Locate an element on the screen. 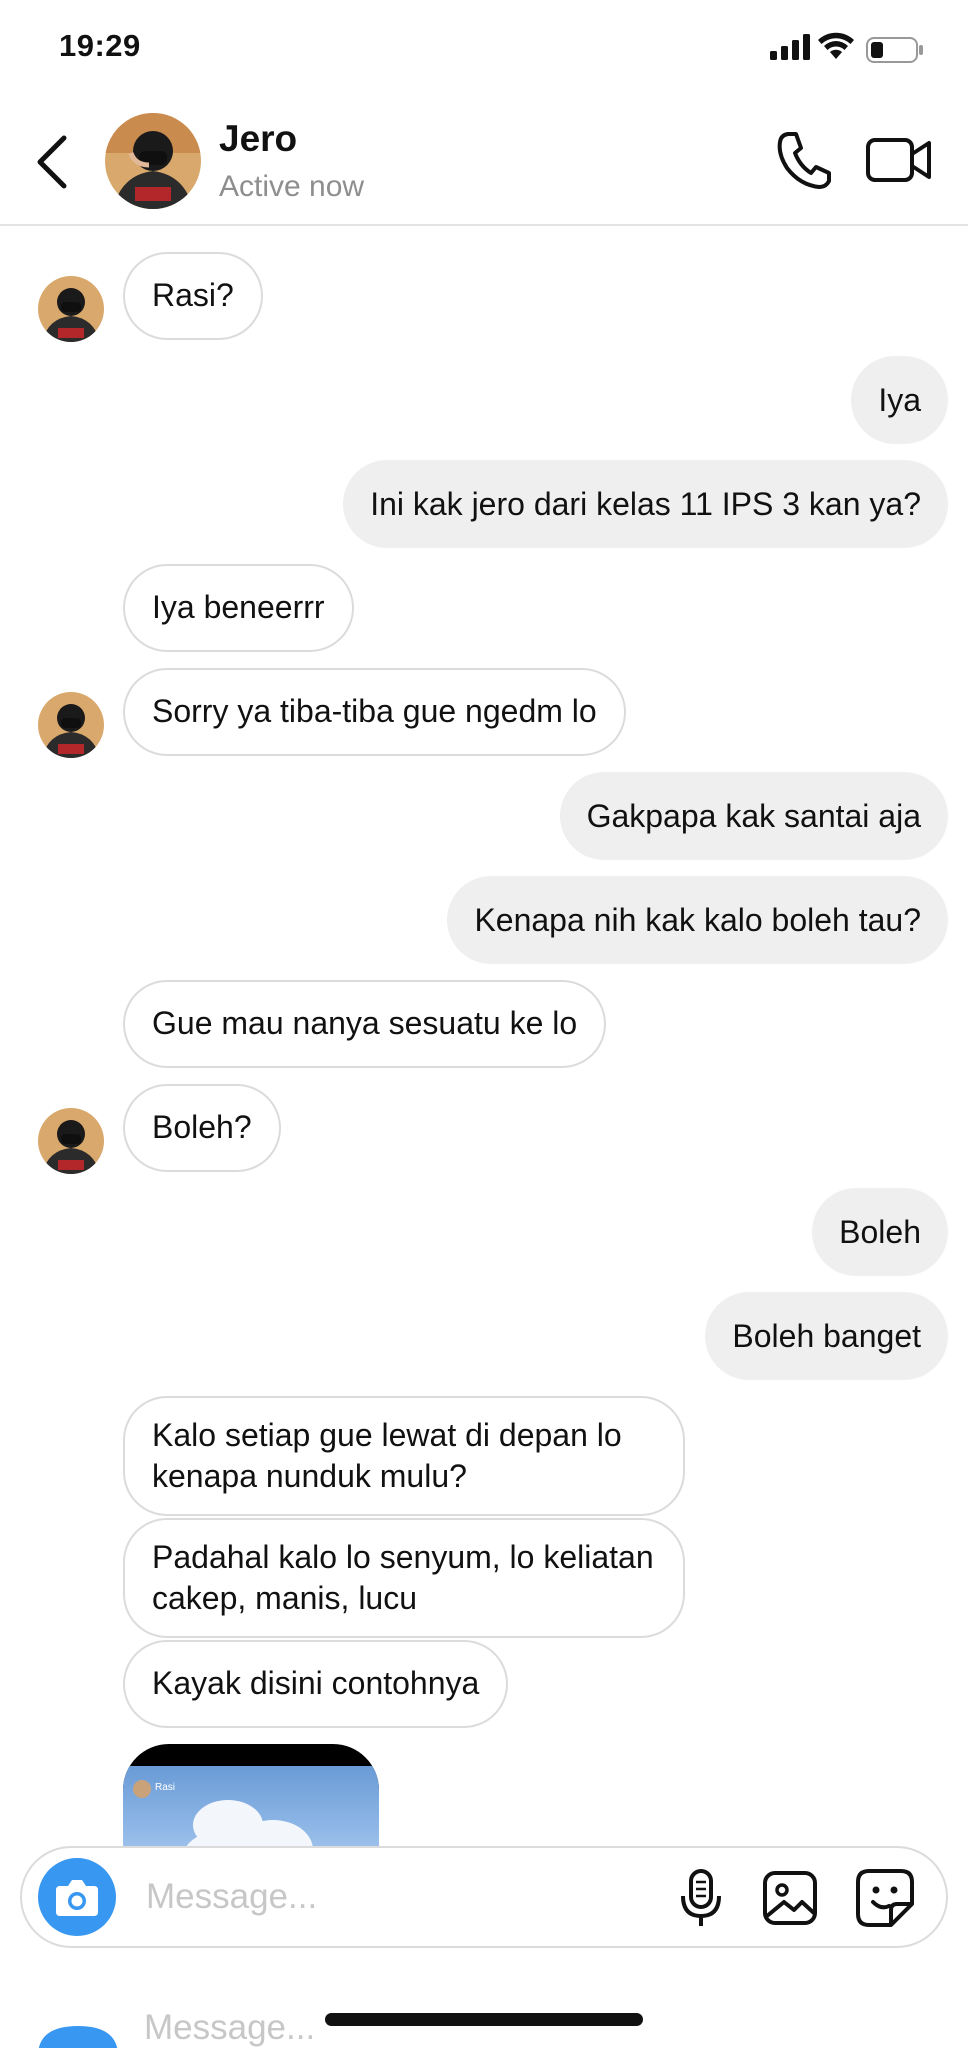  post-author-name: Rasi is located at coordinates (165, 1787).